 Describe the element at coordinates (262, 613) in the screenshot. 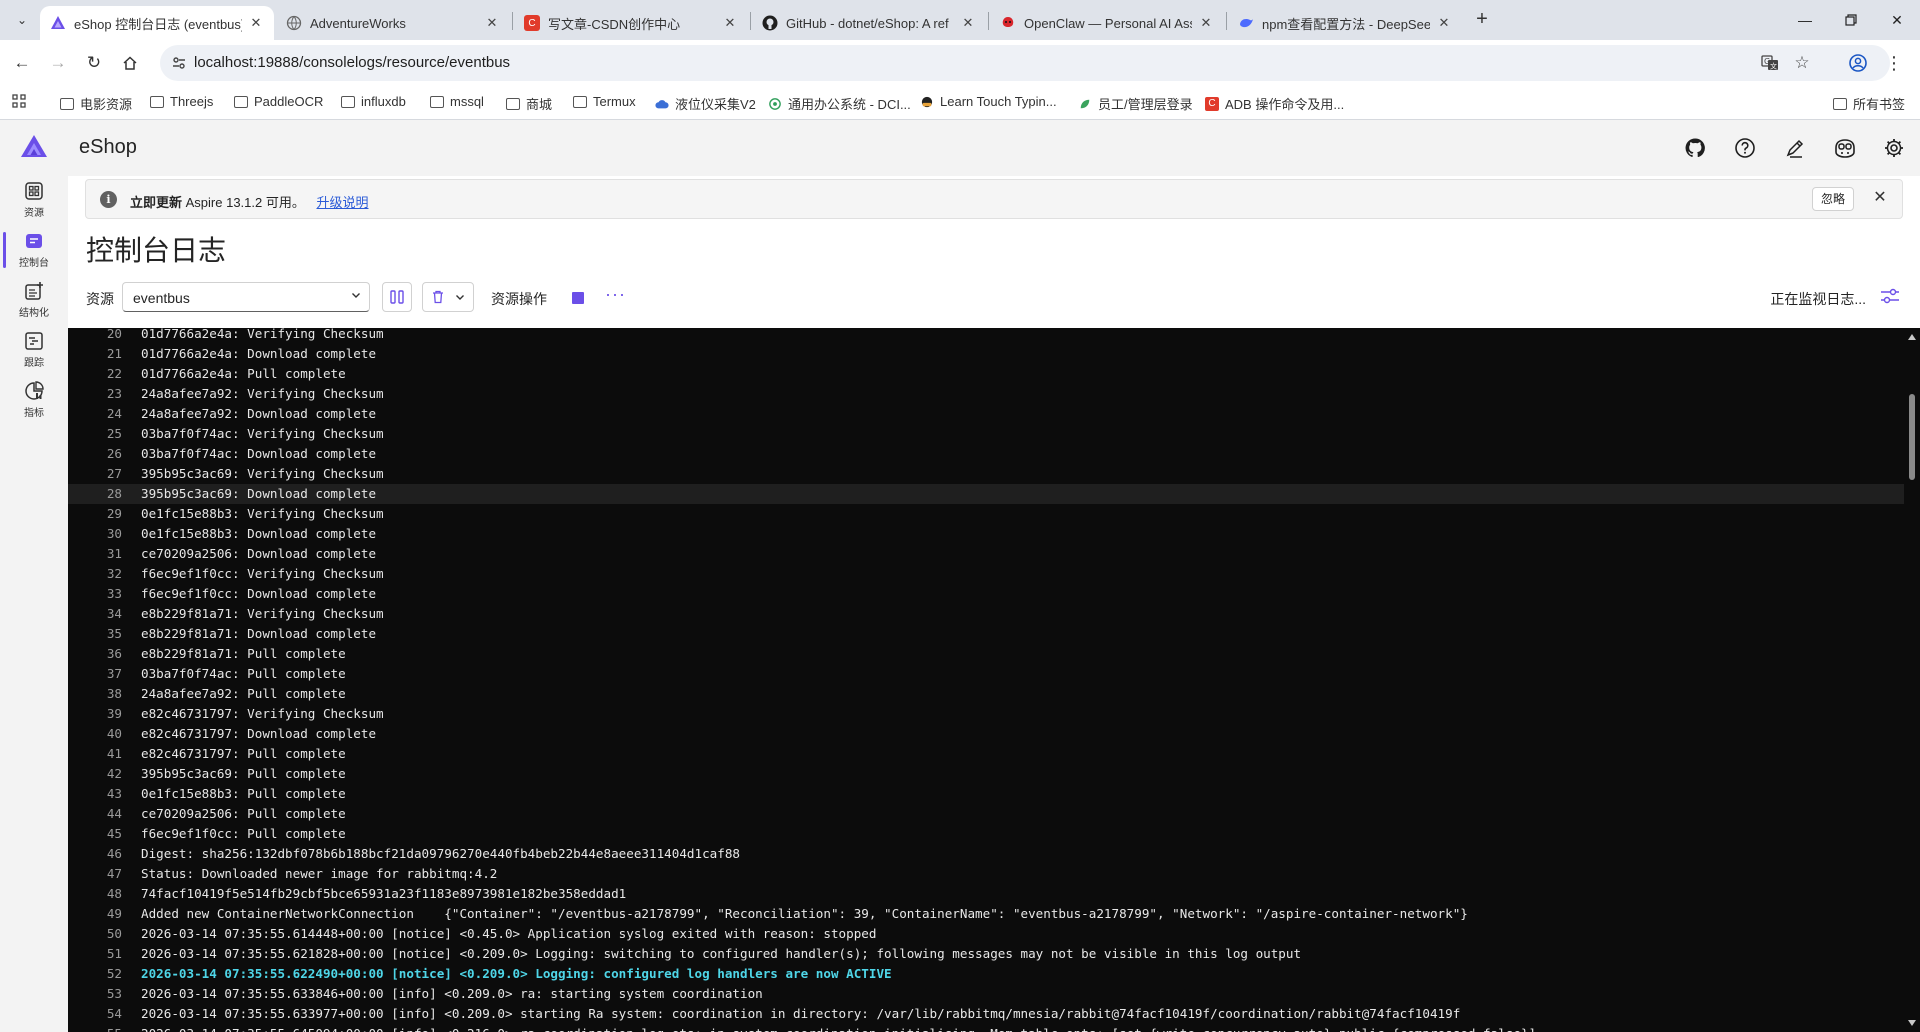

I see `log-line-text: e8b229f81a71: Verifying Checksum` at that location.